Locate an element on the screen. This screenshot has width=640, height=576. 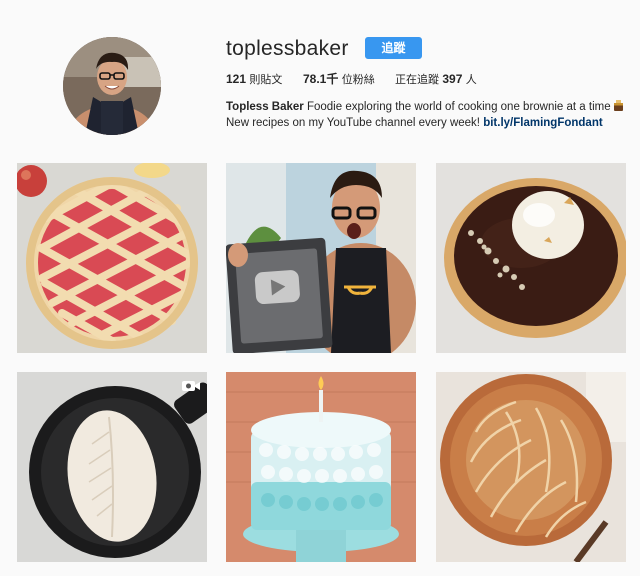
post-tile-birthday-cake is located at coordinates (321, 467).